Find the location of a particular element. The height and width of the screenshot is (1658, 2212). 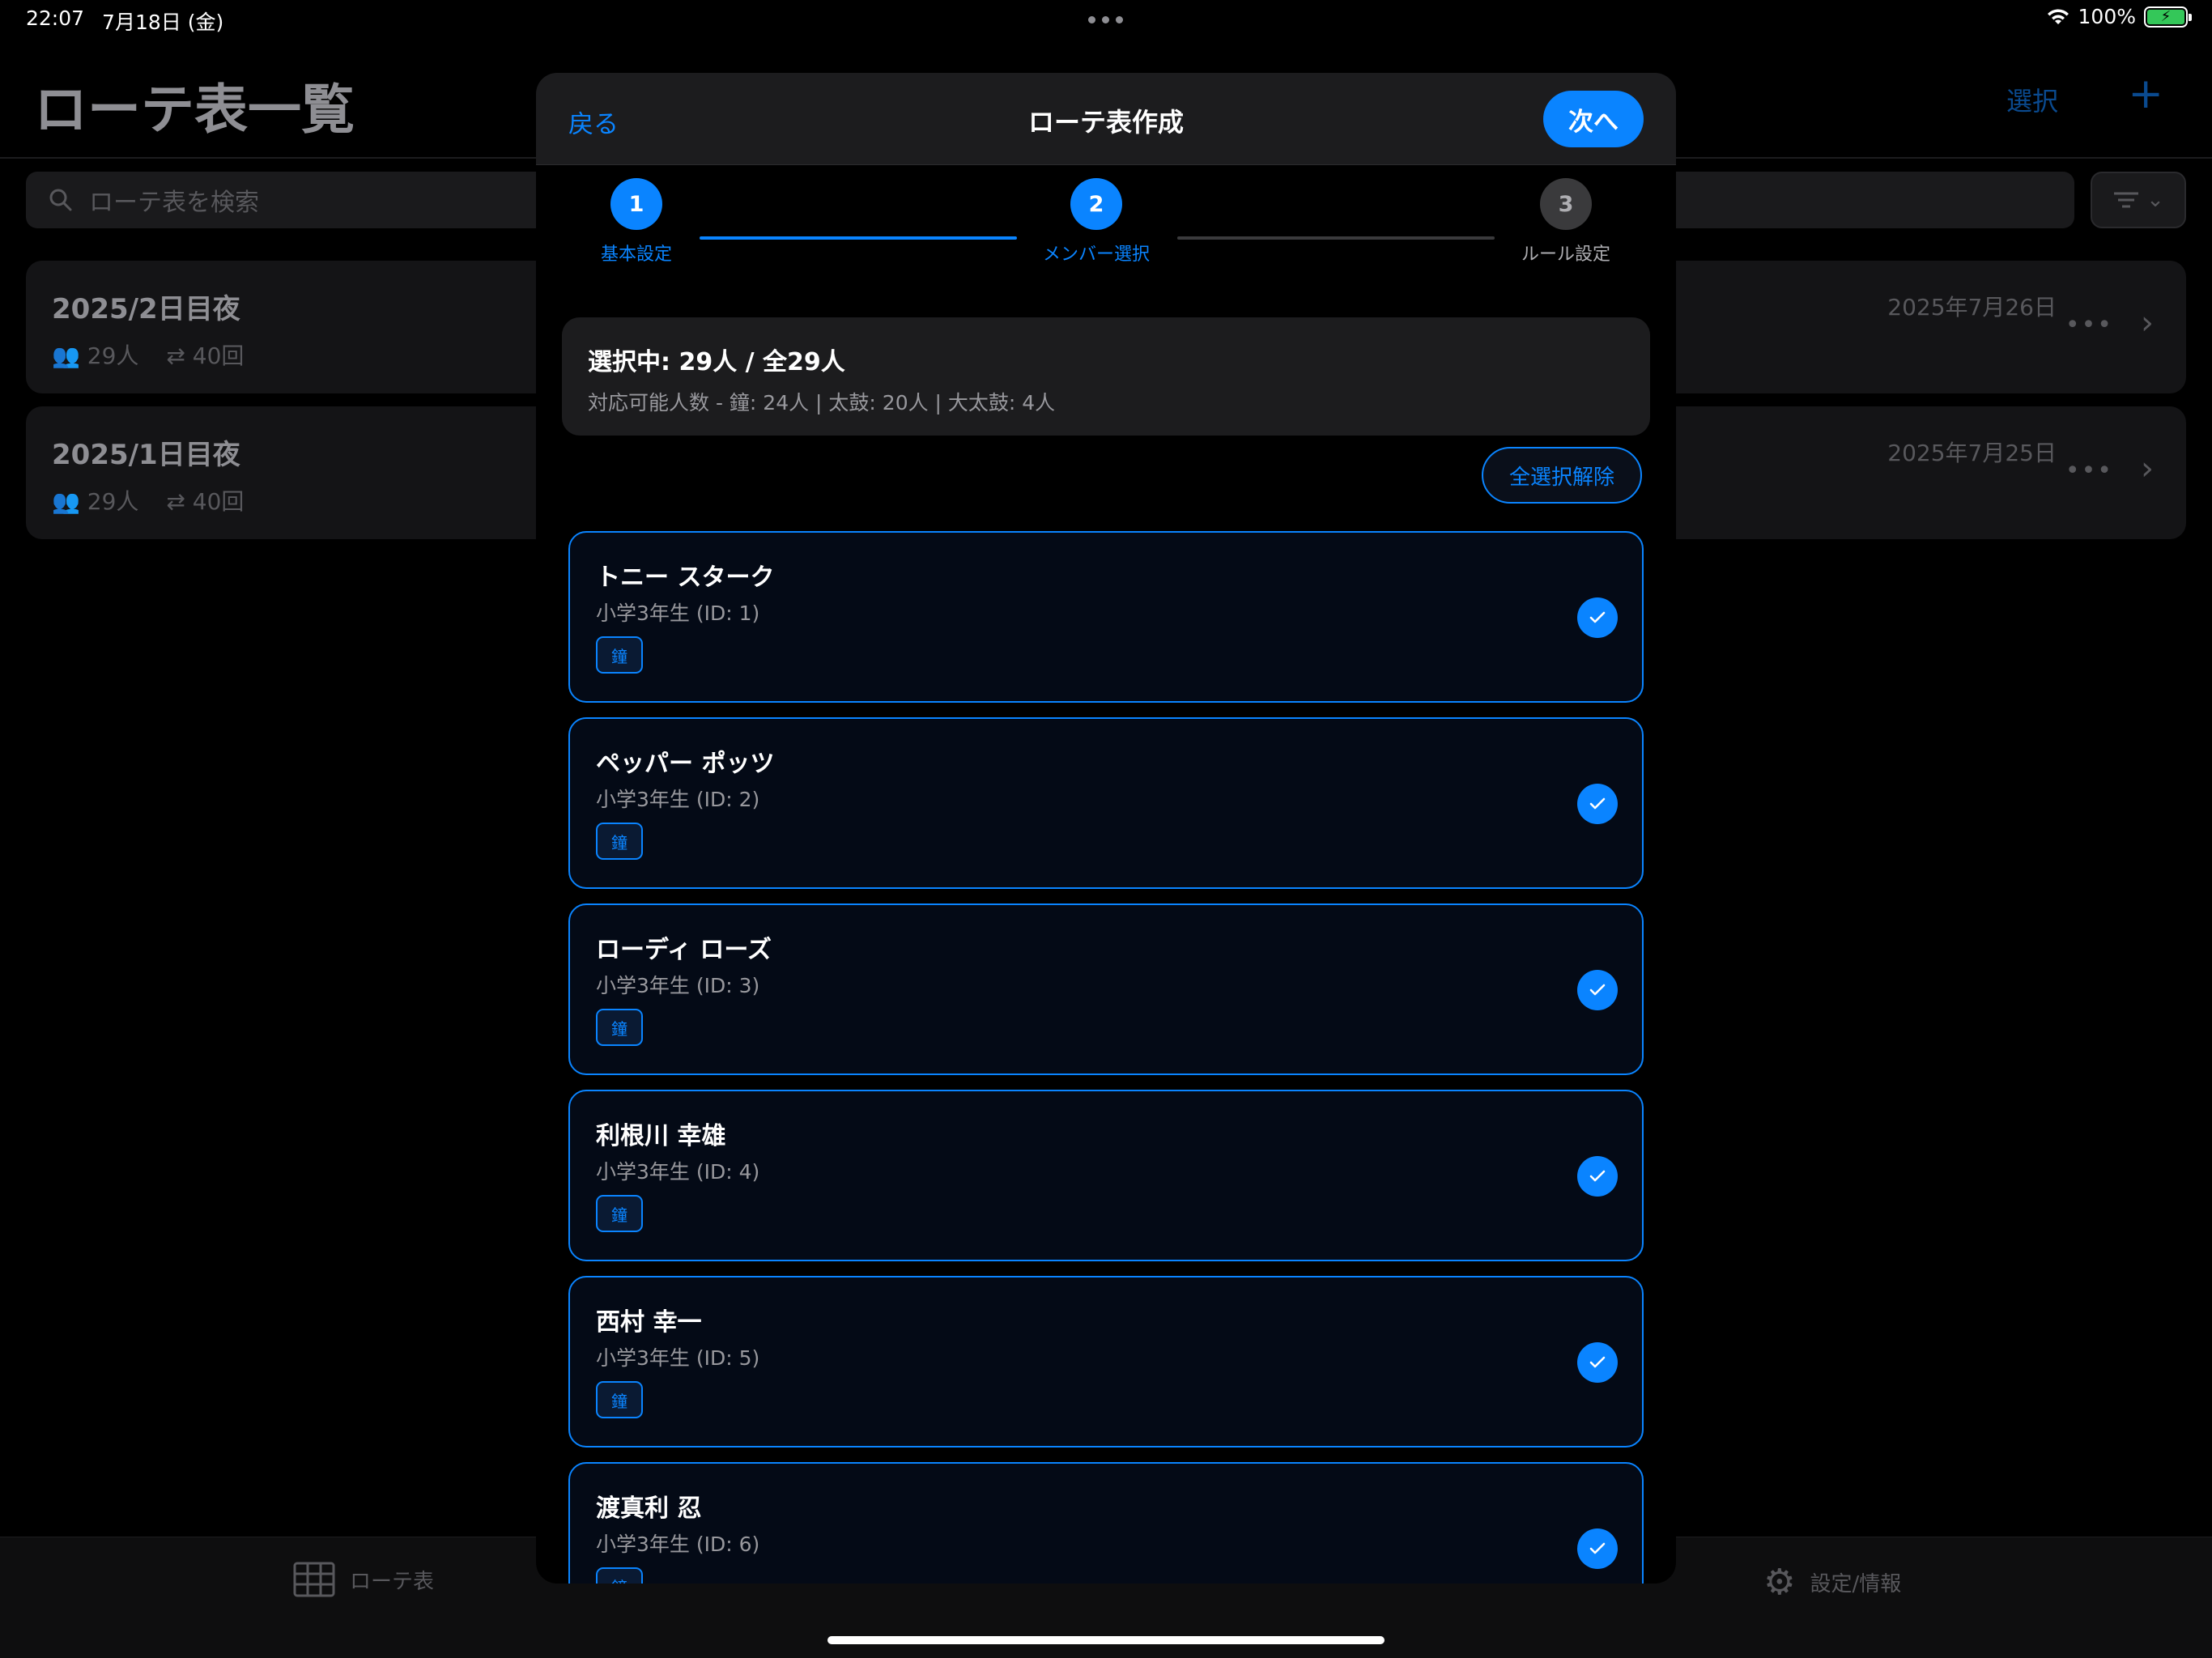

member-grade: 小学3年生 (ID: 4) is located at coordinates (678, 1172).